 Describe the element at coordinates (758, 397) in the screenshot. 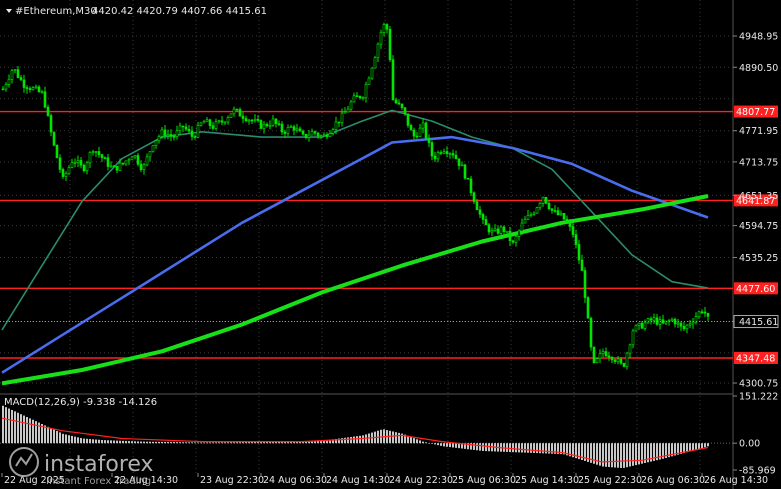

I see `macd-tick-label: 151.222` at that location.